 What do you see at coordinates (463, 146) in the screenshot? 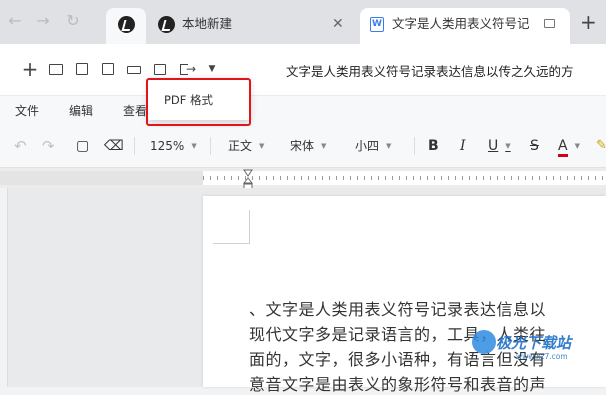
I see `italic-button: I` at bounding box center [463, 146].